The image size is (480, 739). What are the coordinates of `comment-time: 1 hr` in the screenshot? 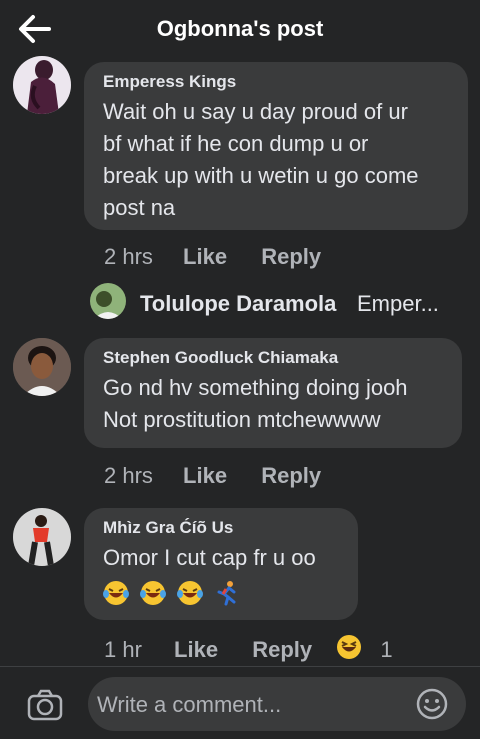 It's located at (123, 650).